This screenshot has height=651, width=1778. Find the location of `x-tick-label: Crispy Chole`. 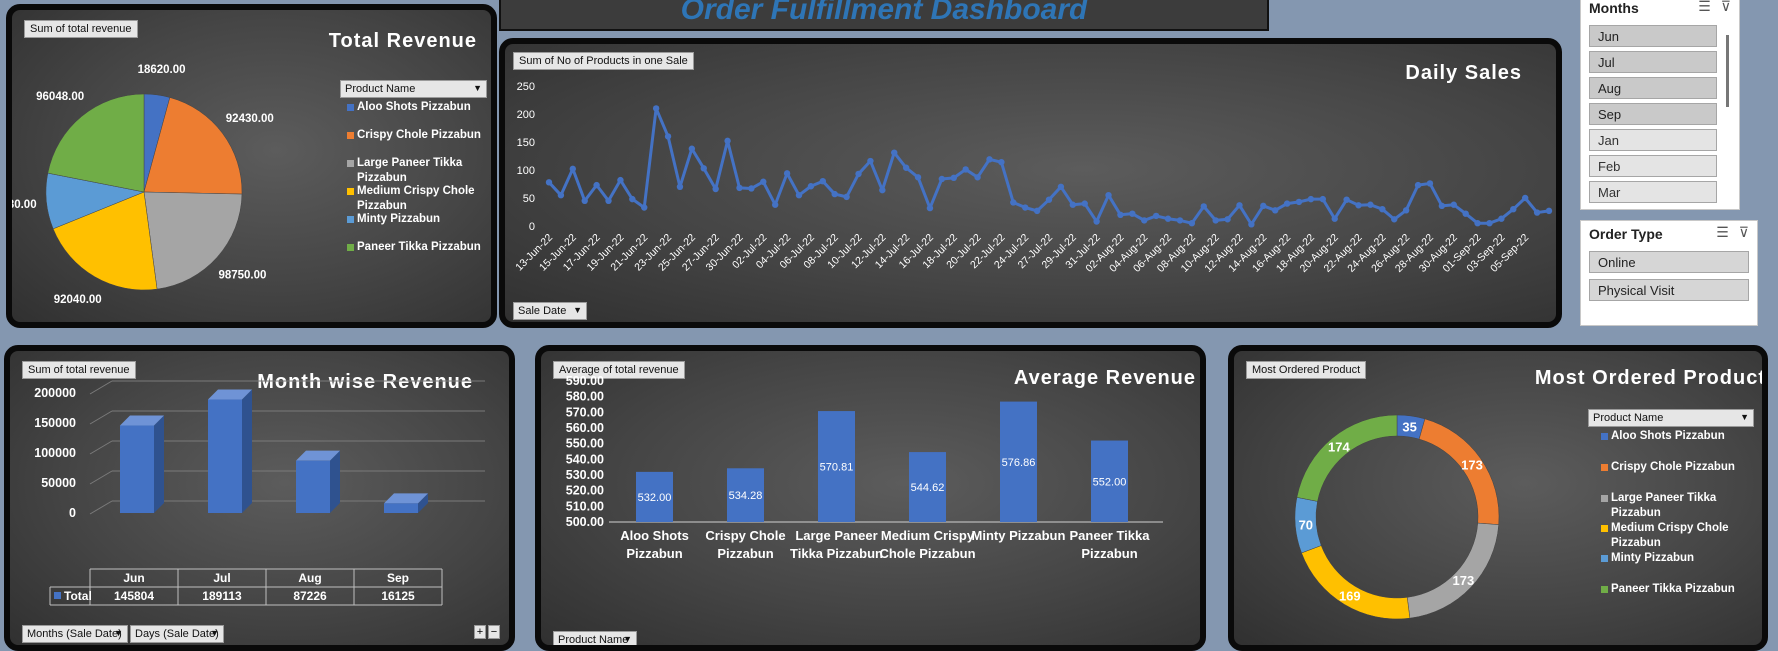

x-tick-label: Crispy Chole is located at coordinates (745, 535).